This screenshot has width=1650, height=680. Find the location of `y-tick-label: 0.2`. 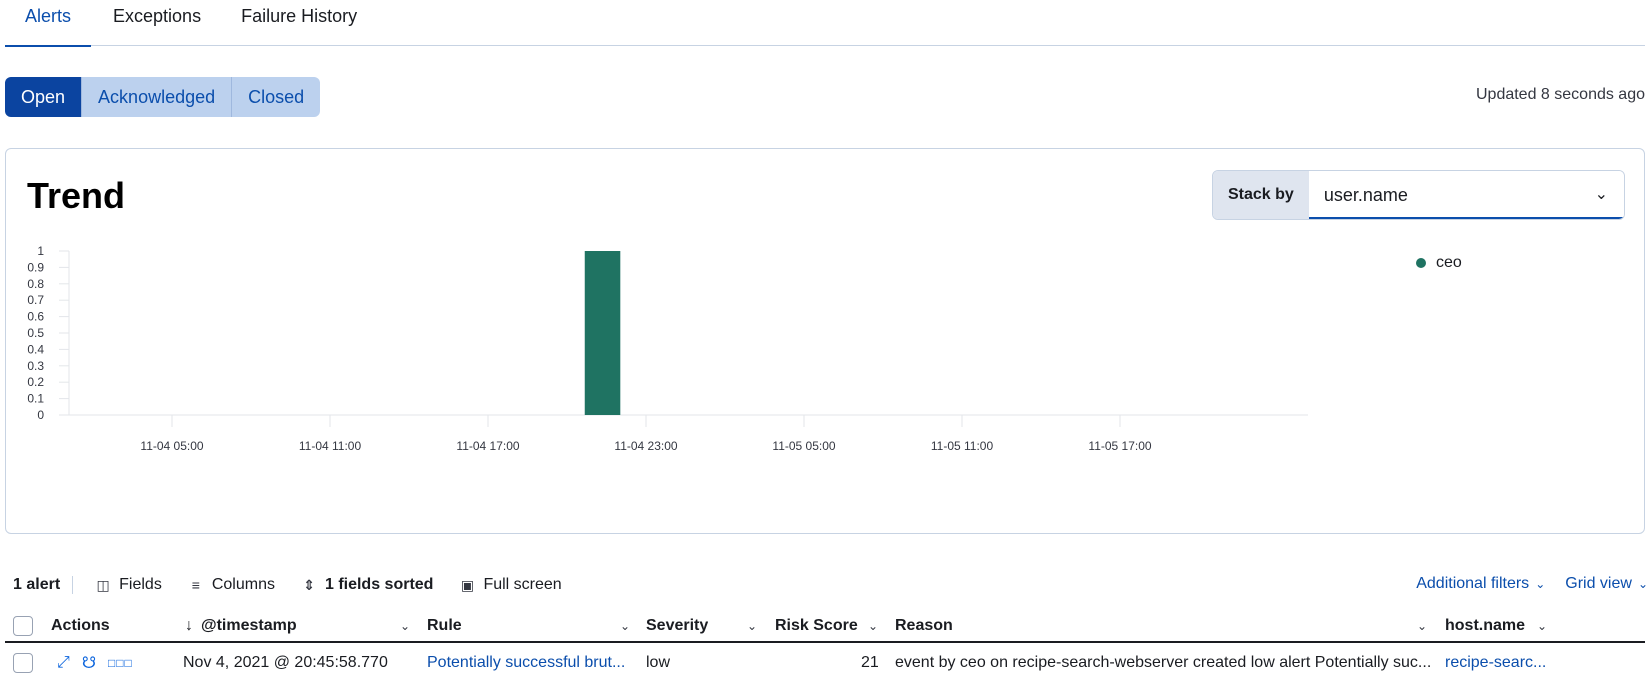

y-tick-label: 0.2 is located at coordinates (35, 382).